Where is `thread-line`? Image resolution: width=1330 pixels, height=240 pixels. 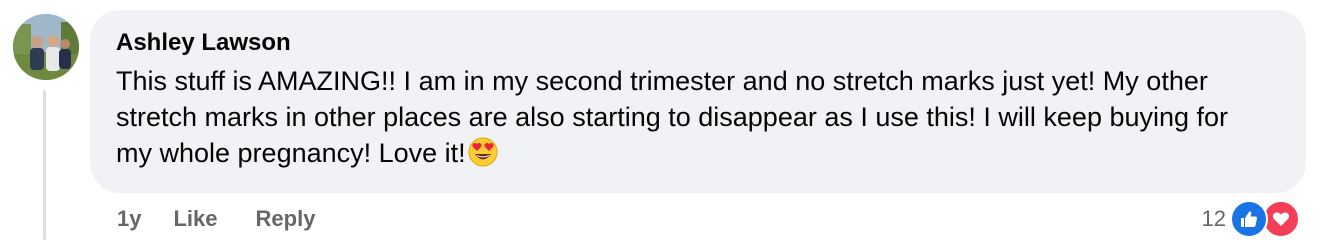
thread-line is located at coordinates (44, 165).